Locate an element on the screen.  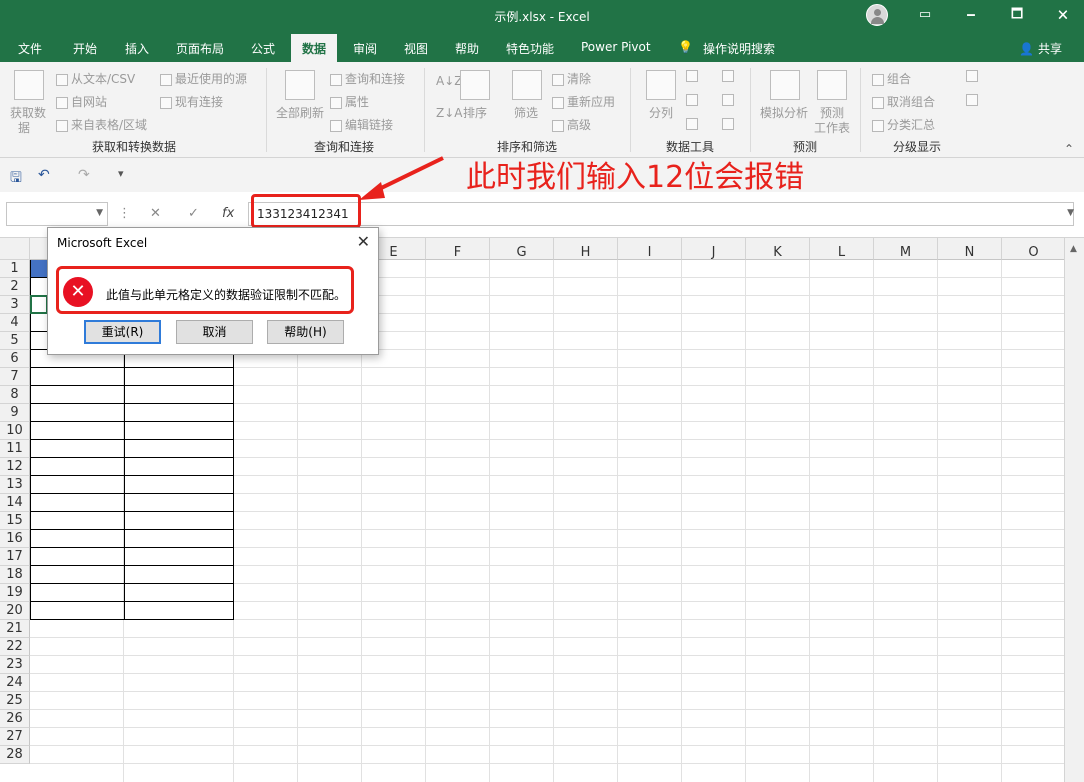
text-to-columns-button: 分列 is located at coordinates (661, 112).